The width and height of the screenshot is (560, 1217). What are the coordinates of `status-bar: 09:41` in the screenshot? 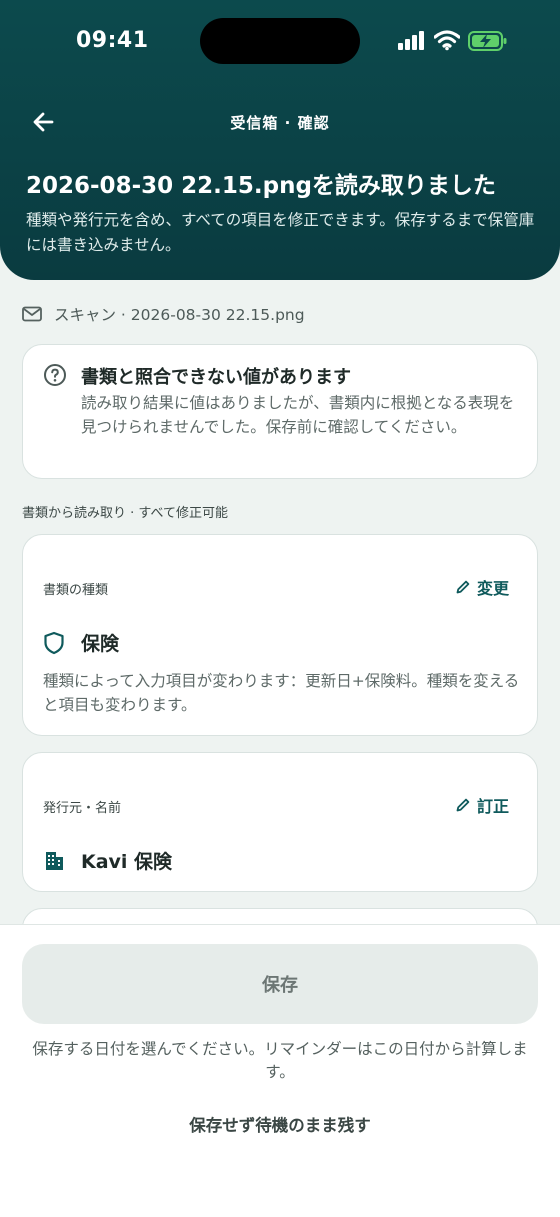 It's located at (280, 41).